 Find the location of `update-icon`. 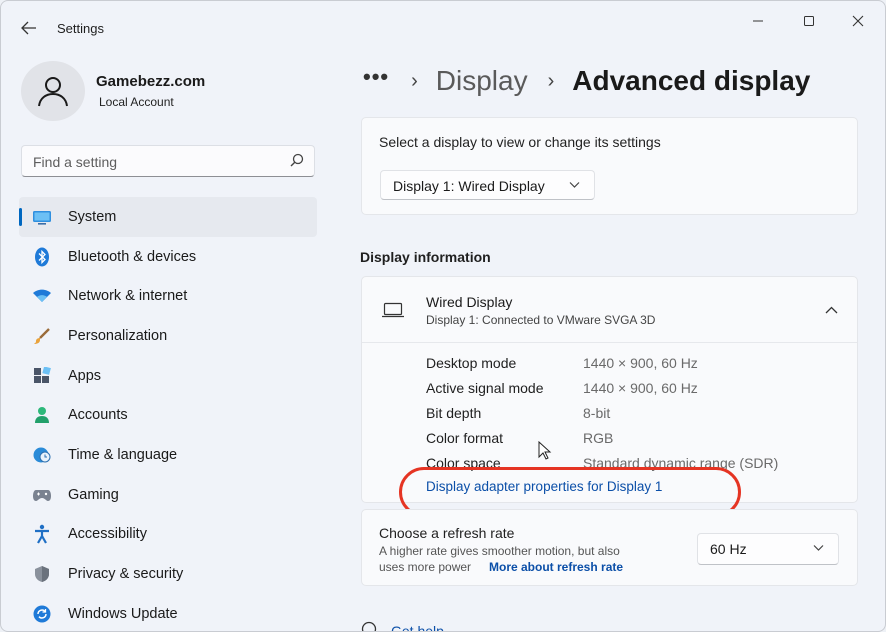

update-icon is located at coordinates (42, 614).